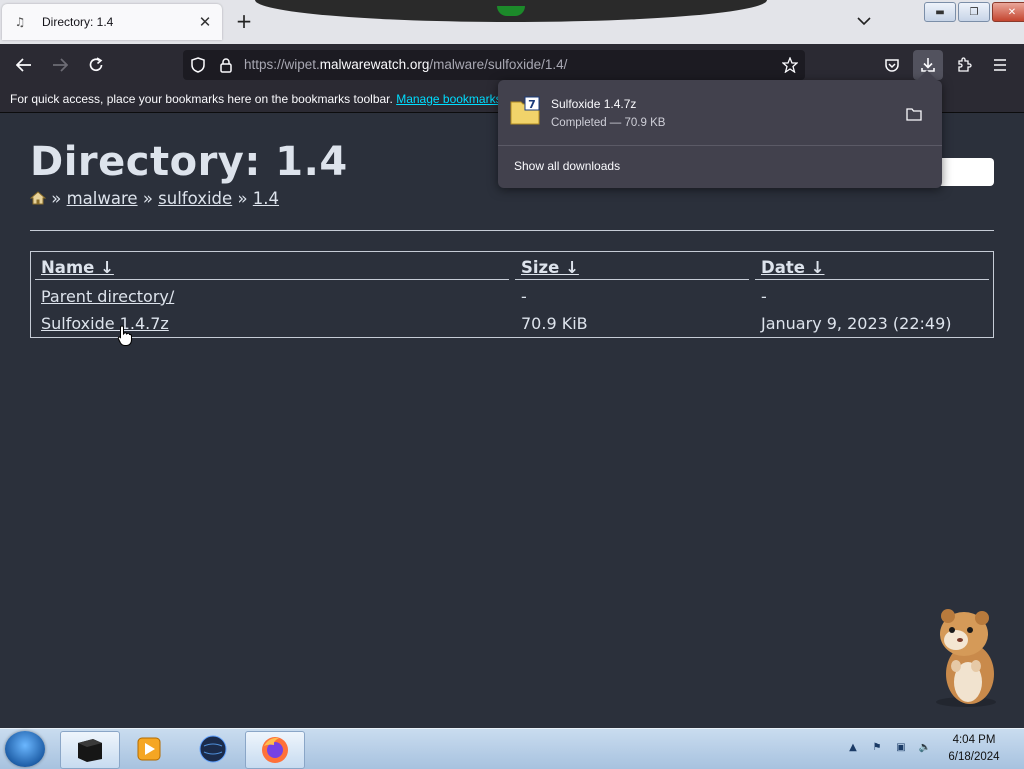 This screenshot has height=769, width=1024. I want to click on black-cube-app-icon, so click(90, 750).